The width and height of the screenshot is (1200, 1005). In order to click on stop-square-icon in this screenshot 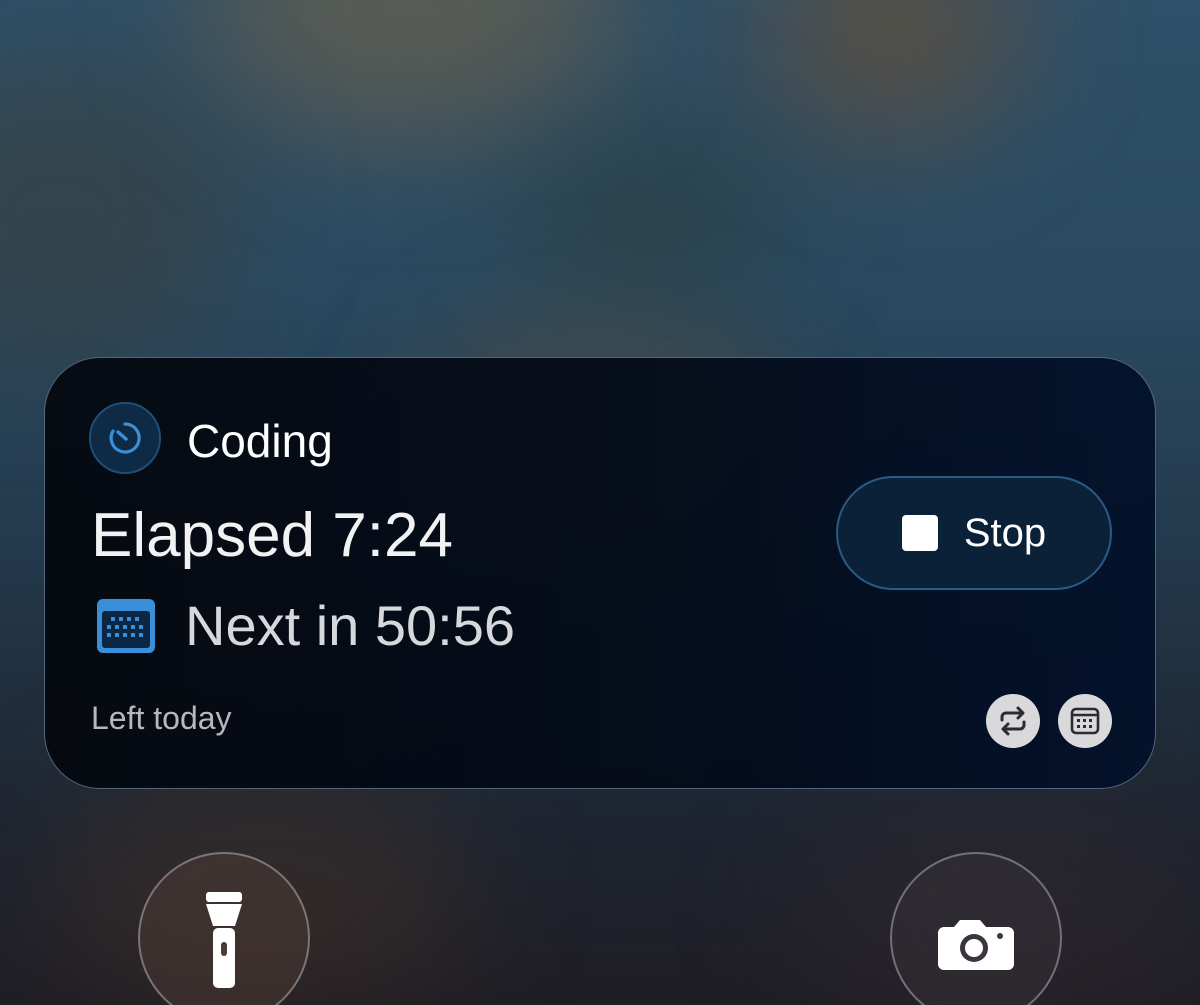, I will do `click(919, 533)`.